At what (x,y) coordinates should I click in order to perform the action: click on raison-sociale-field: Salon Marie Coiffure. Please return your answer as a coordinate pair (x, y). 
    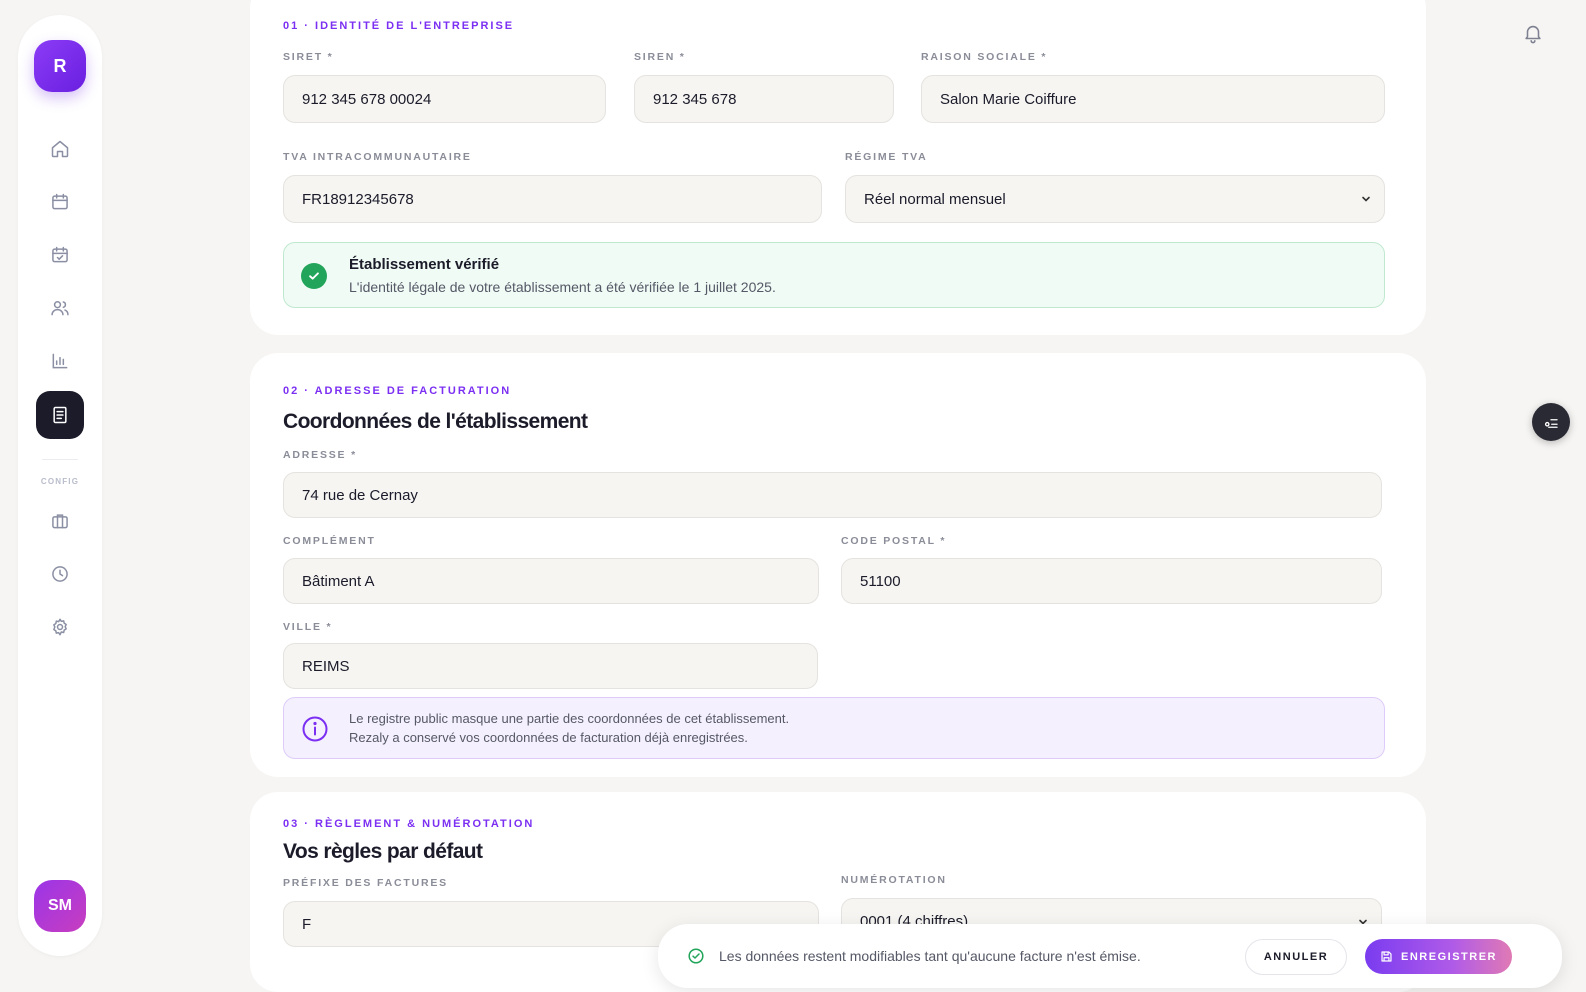
    Looking at the image, I should click on (1153, 99).